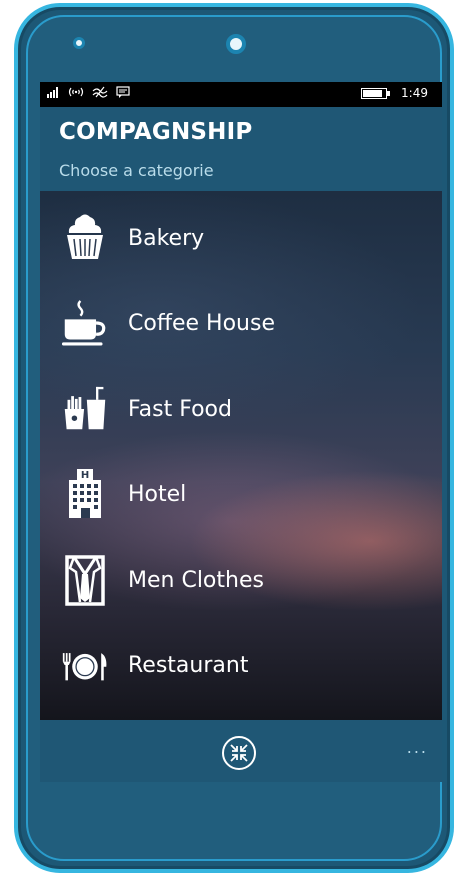 The width and height of the screenshot is (462, 879). I want to click on clock: 1:49, so click(414, 93).